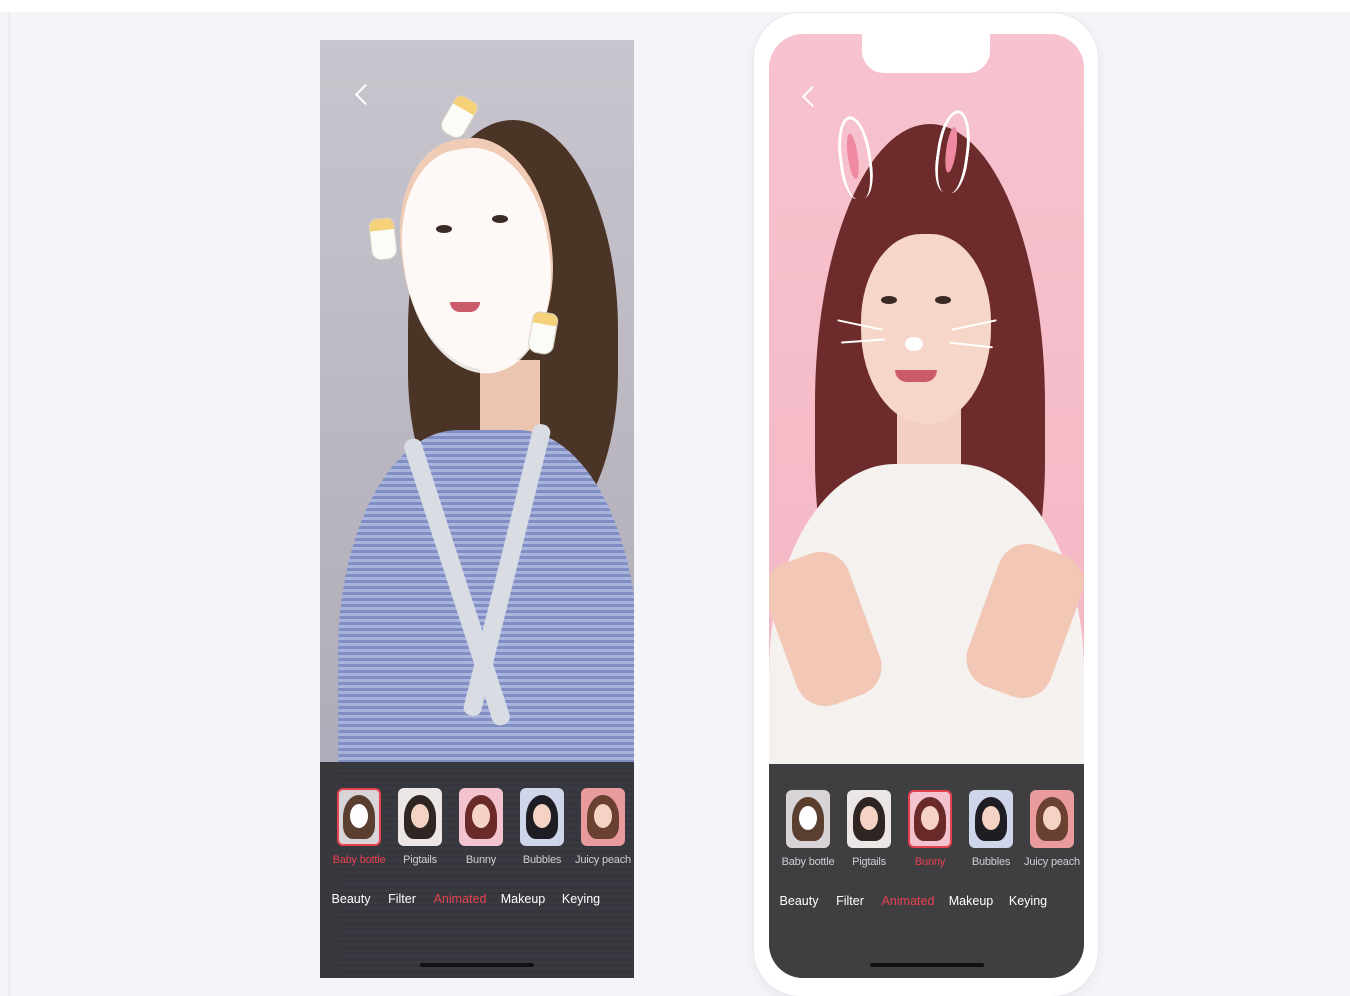 The height and width of the screenshot is (996, 1350). I want to click on photo-mouth, so click(916, 376).